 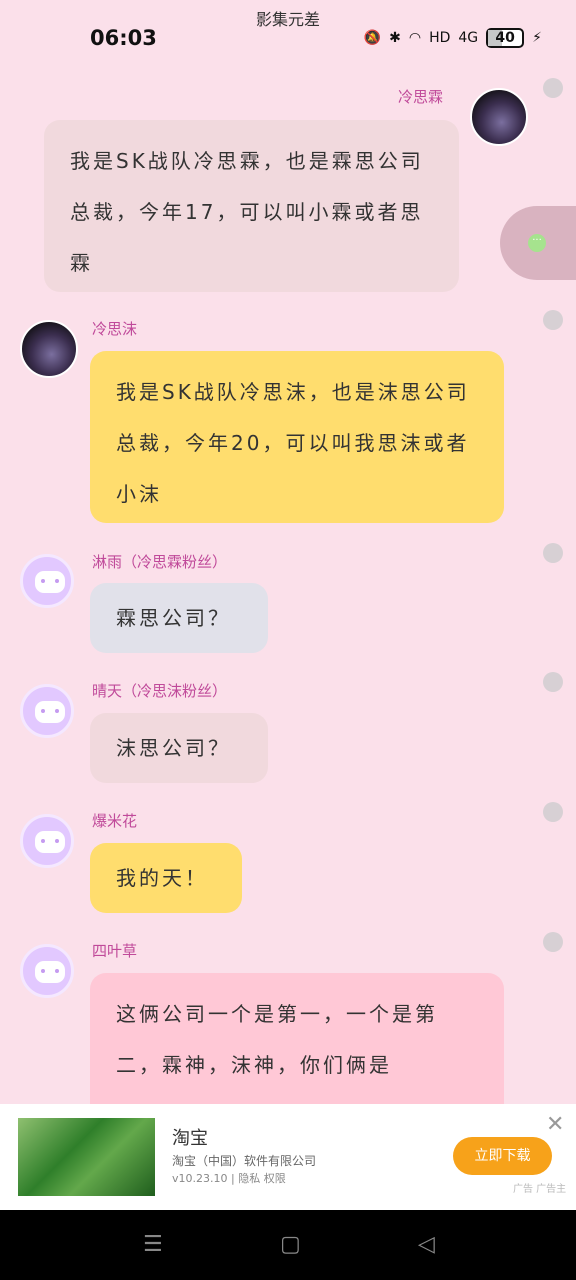 What do you see at coordinates (287, 19) in the screenshot?
I see `top-title: 影集元差` at bounding box center [287, 19].